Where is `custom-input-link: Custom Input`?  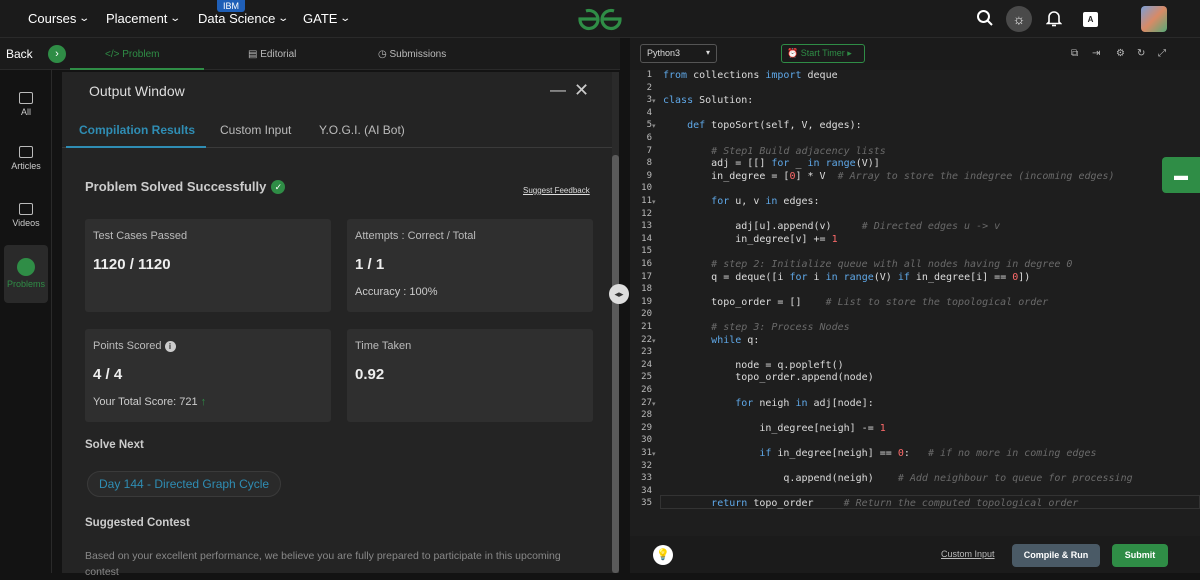
custom-input-link: Custom Input is located at coordinates (968, 554).